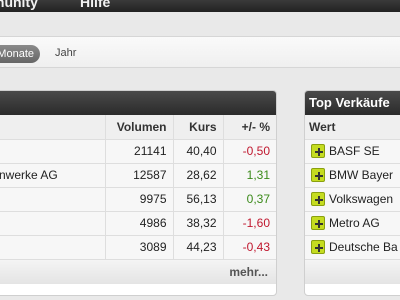 This screenshot has height=300, width=400. I want to click on list-item: Deutsche Ba, so click(352, 247).